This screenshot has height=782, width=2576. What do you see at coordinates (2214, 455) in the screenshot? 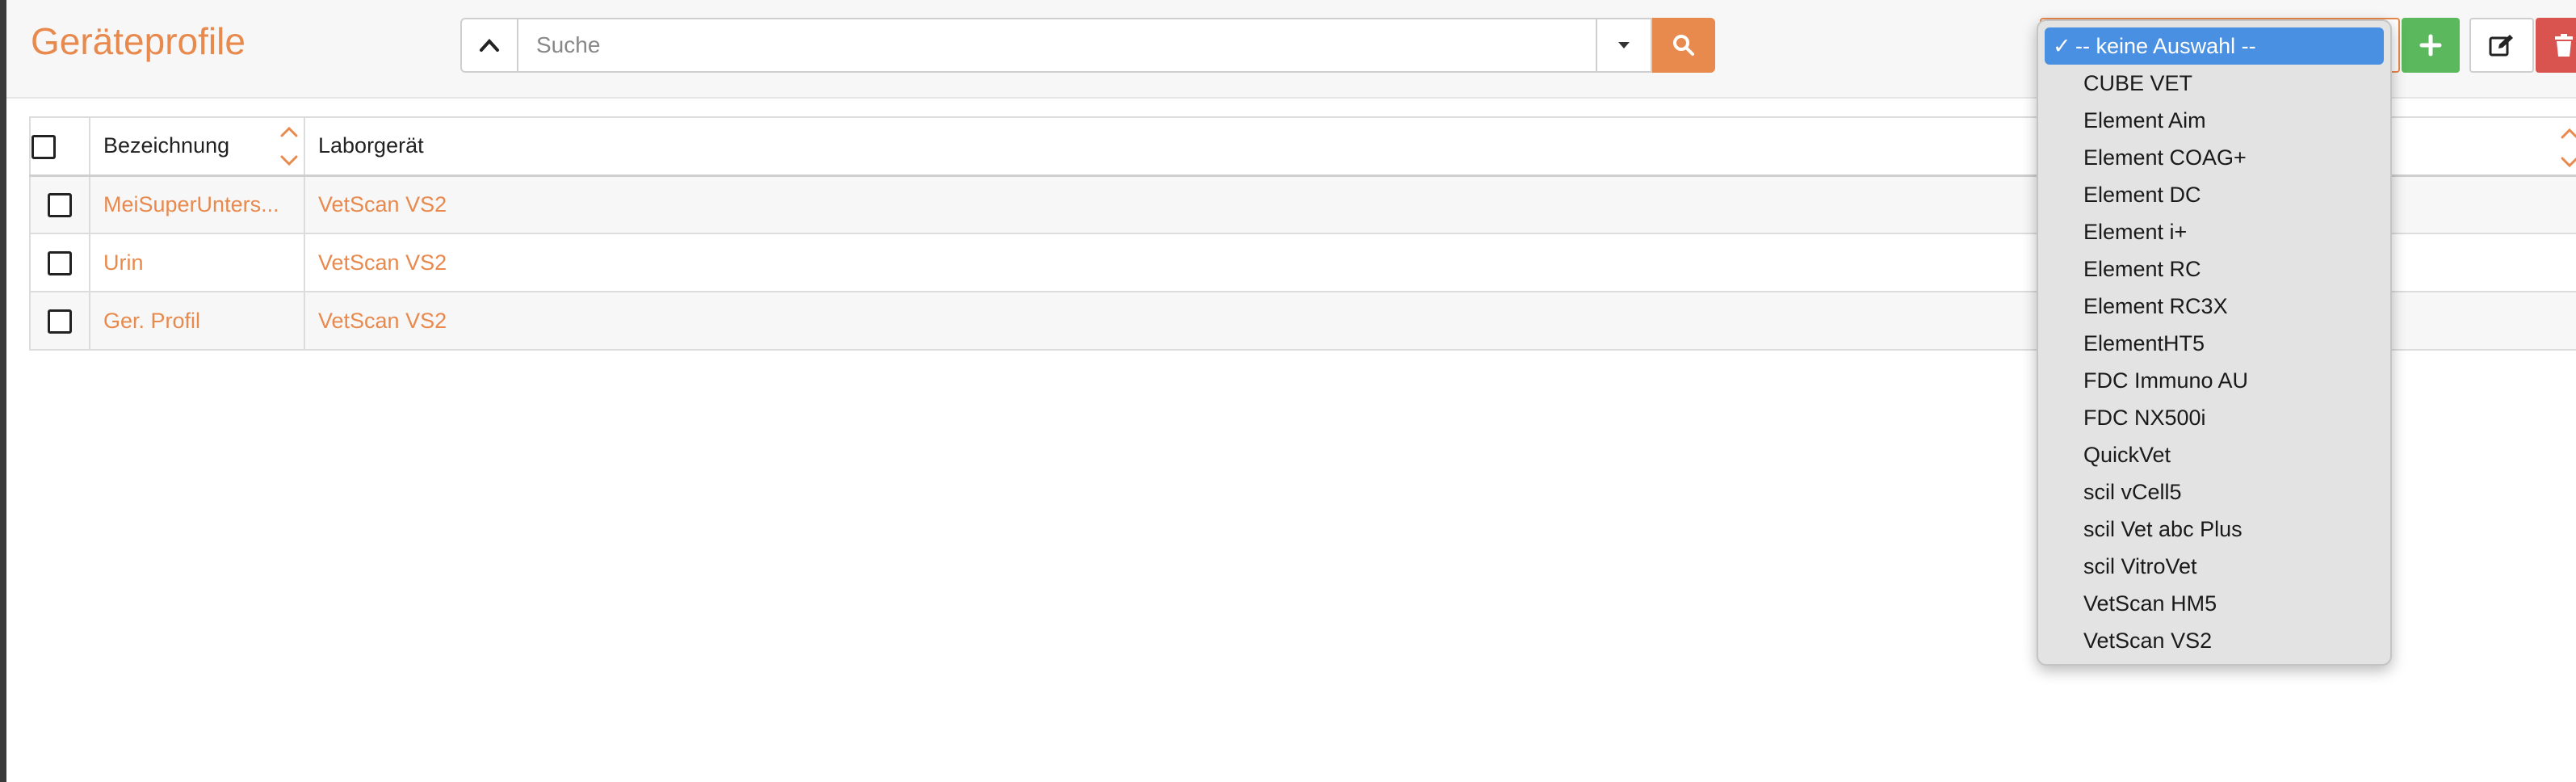
I see `dropdown-option: QuickVet` at bounding box center [2214, 455].